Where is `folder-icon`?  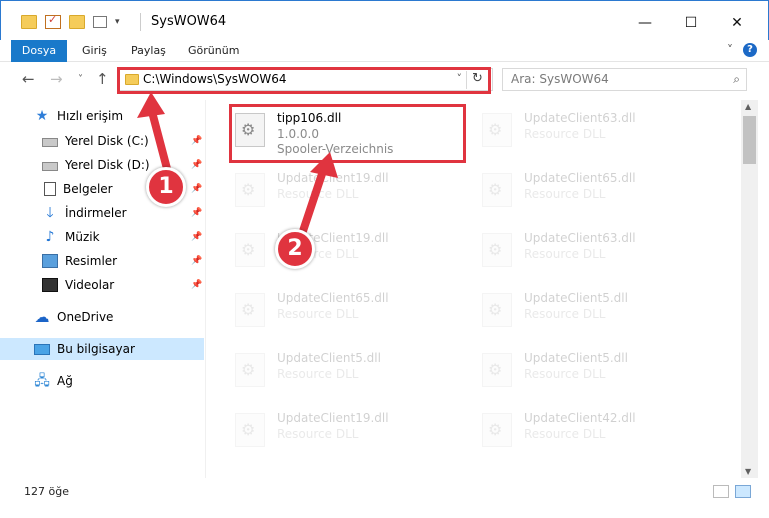 folder-icon is located at coordinates (29, 22).